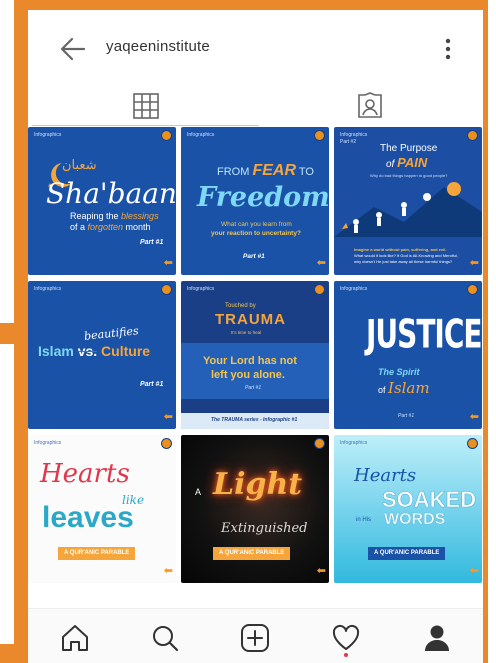  I want to click on post-title: Islam vs. Culture, so click(94, 351).